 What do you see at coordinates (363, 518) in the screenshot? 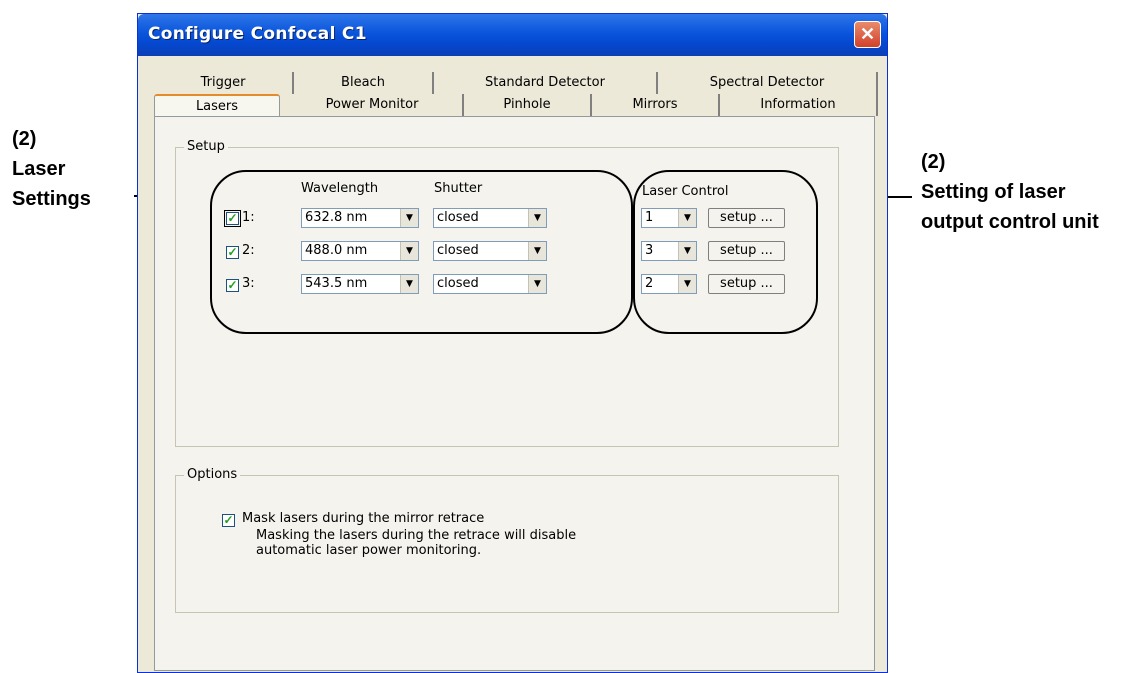
I see `mask-lasers-label: Mask lasers during the mirror retrace` at bounding box center [363, 518].